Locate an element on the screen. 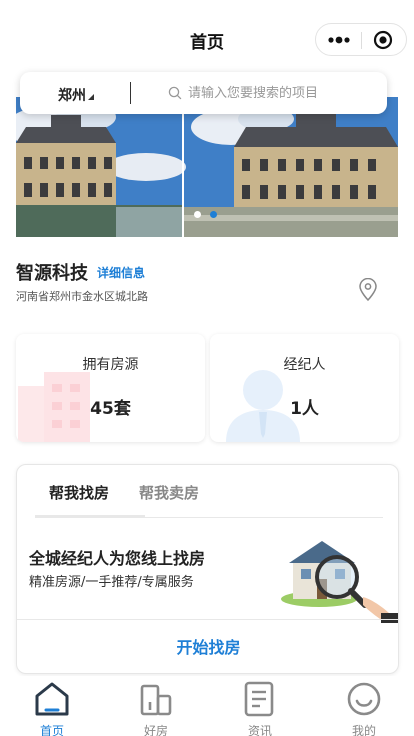 Image resolution: width=414 pixels, height=736 pixels. tabbar-item-news: 资讯 is located at coordinates (260, 708).